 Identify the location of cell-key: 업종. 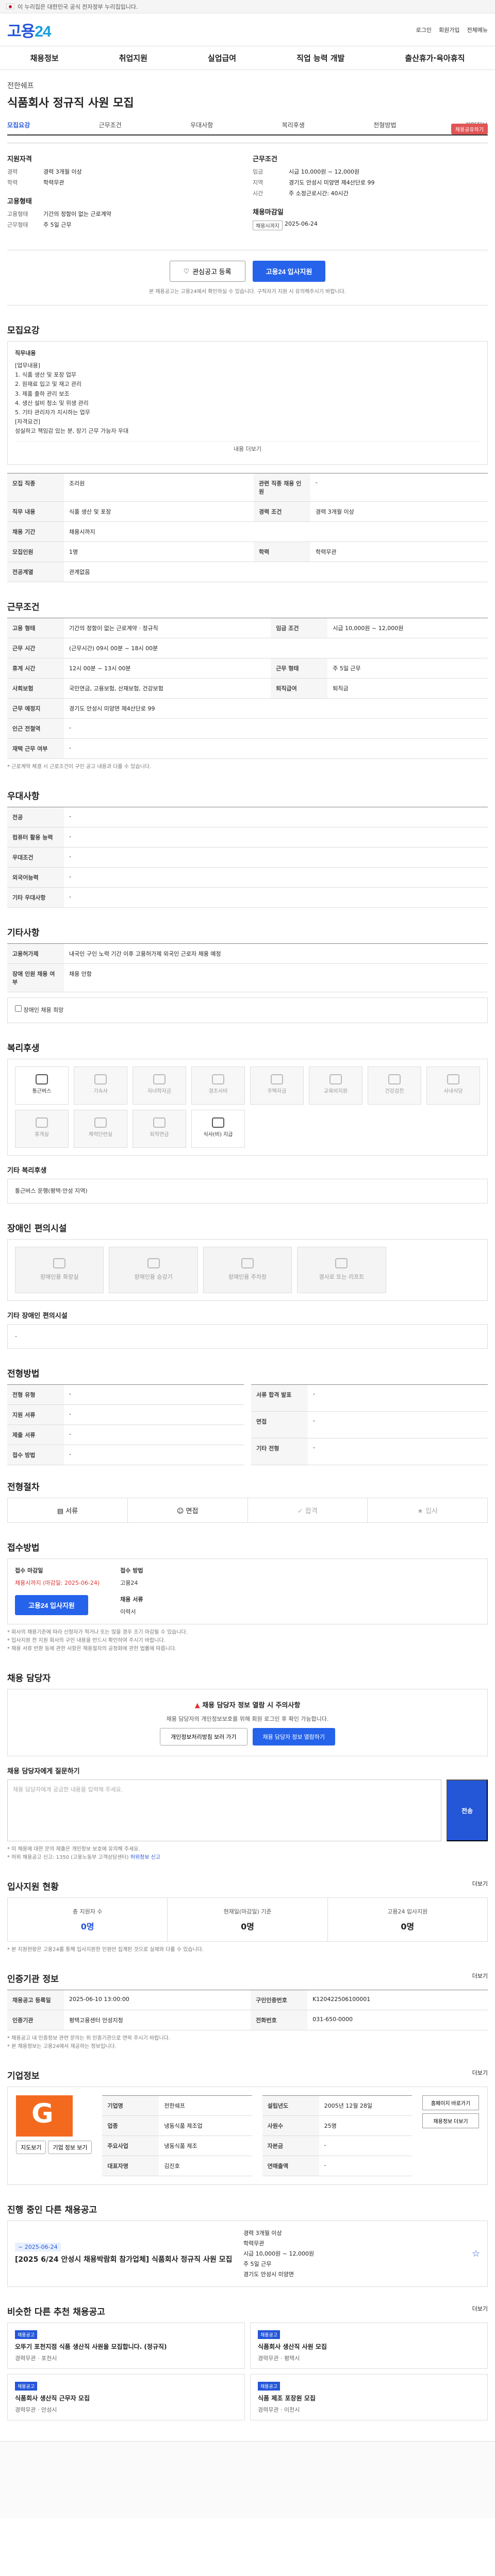
(130, 2126).